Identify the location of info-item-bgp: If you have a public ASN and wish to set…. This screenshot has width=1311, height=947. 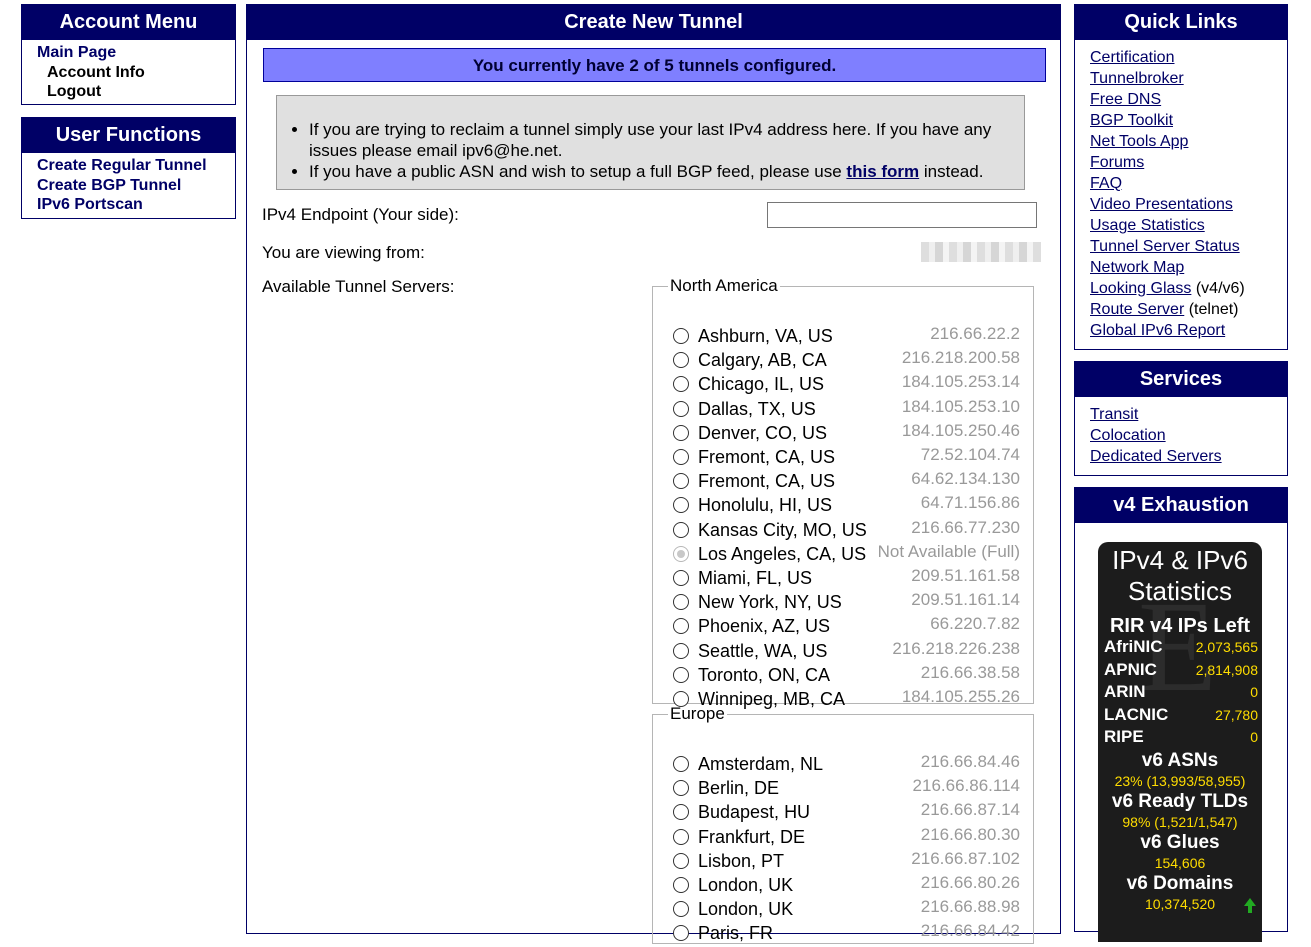
(661, 171).